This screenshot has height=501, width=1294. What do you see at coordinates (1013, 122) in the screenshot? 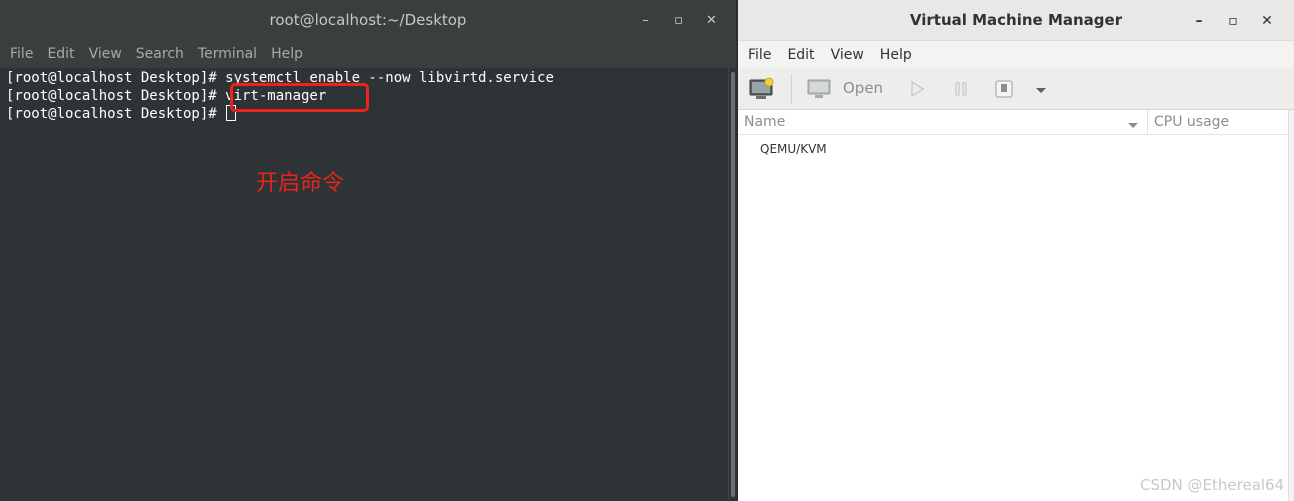
I see `vm-list-header: Name CPU usage` at bounding box center [1013, 122].